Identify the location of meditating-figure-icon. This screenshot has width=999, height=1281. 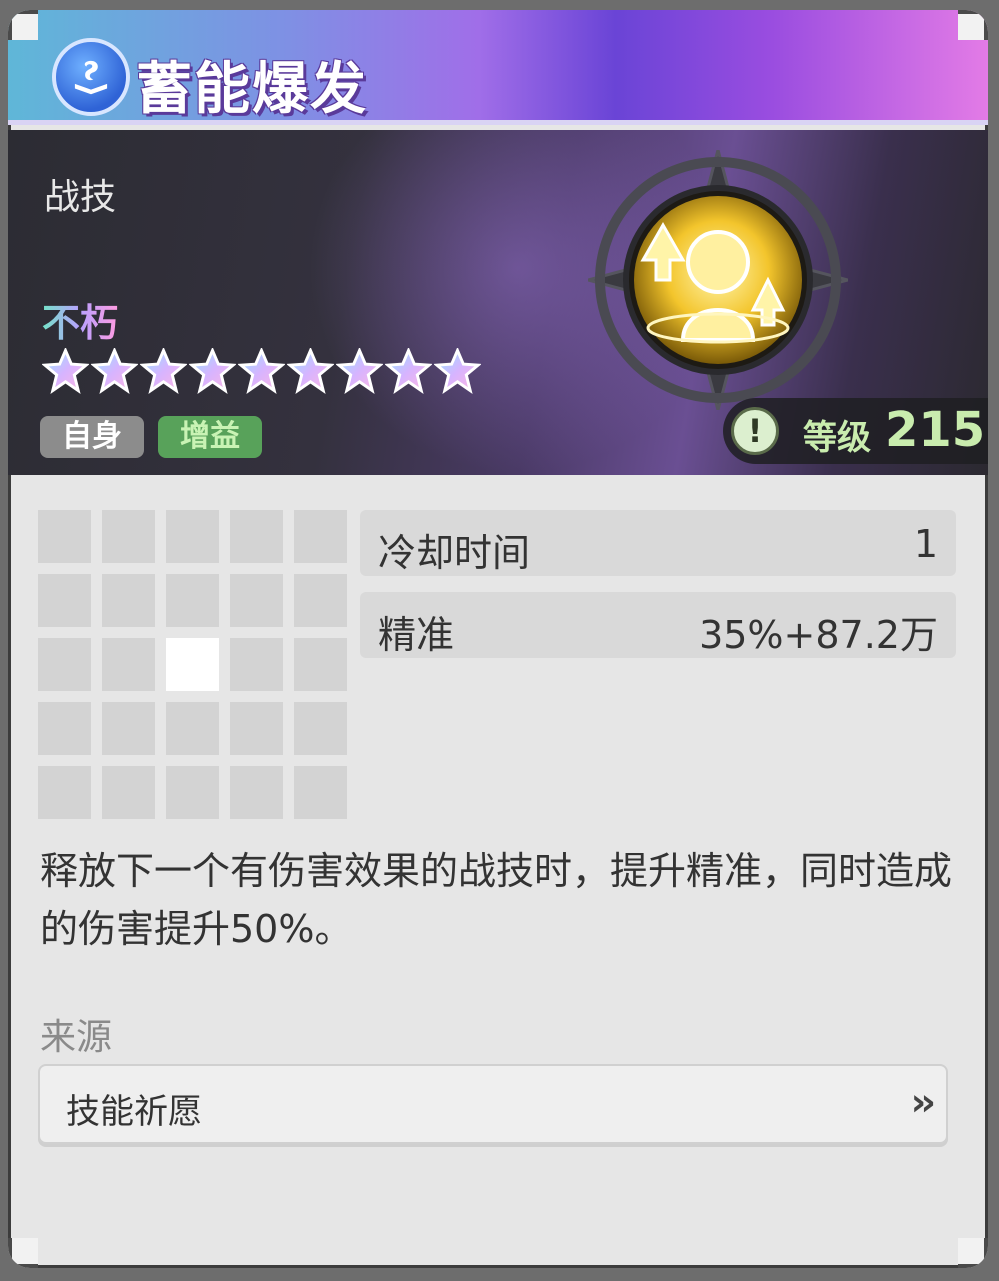
(718, 280).